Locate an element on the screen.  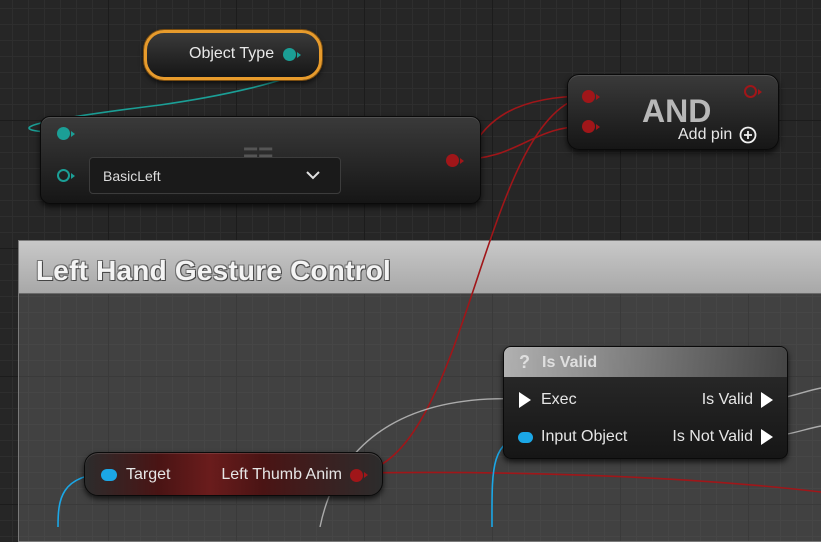
and-node: AND Add pin is located at coordinates (673, 112).